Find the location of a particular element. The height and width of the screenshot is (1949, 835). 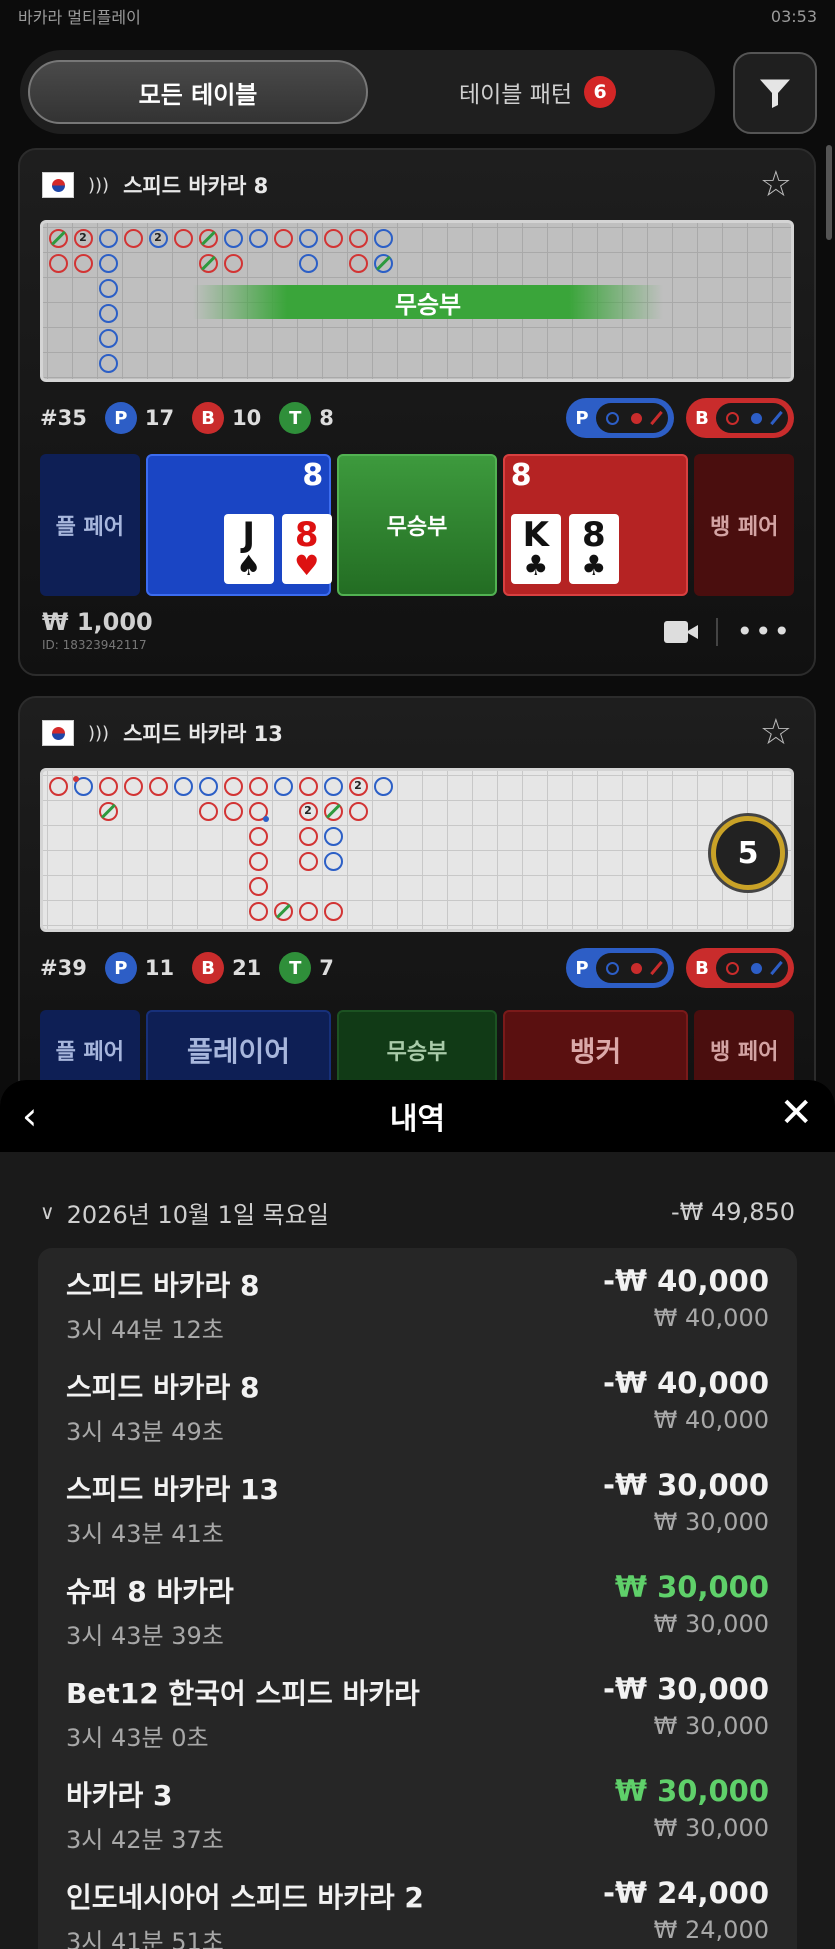

tab-all-tables: 모든 테이블 is located at coordinates (198, 92).